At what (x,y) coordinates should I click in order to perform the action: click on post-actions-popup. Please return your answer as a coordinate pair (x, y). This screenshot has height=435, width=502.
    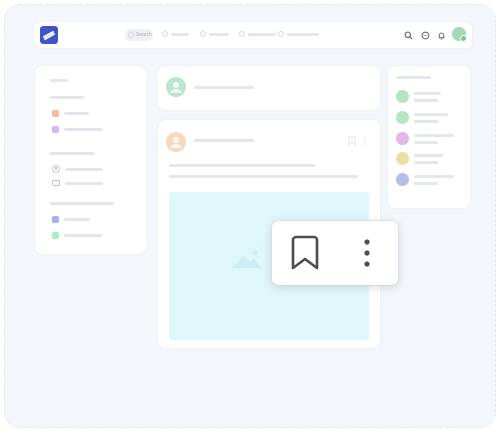
    Looking at the image, I should click on (335, 253).